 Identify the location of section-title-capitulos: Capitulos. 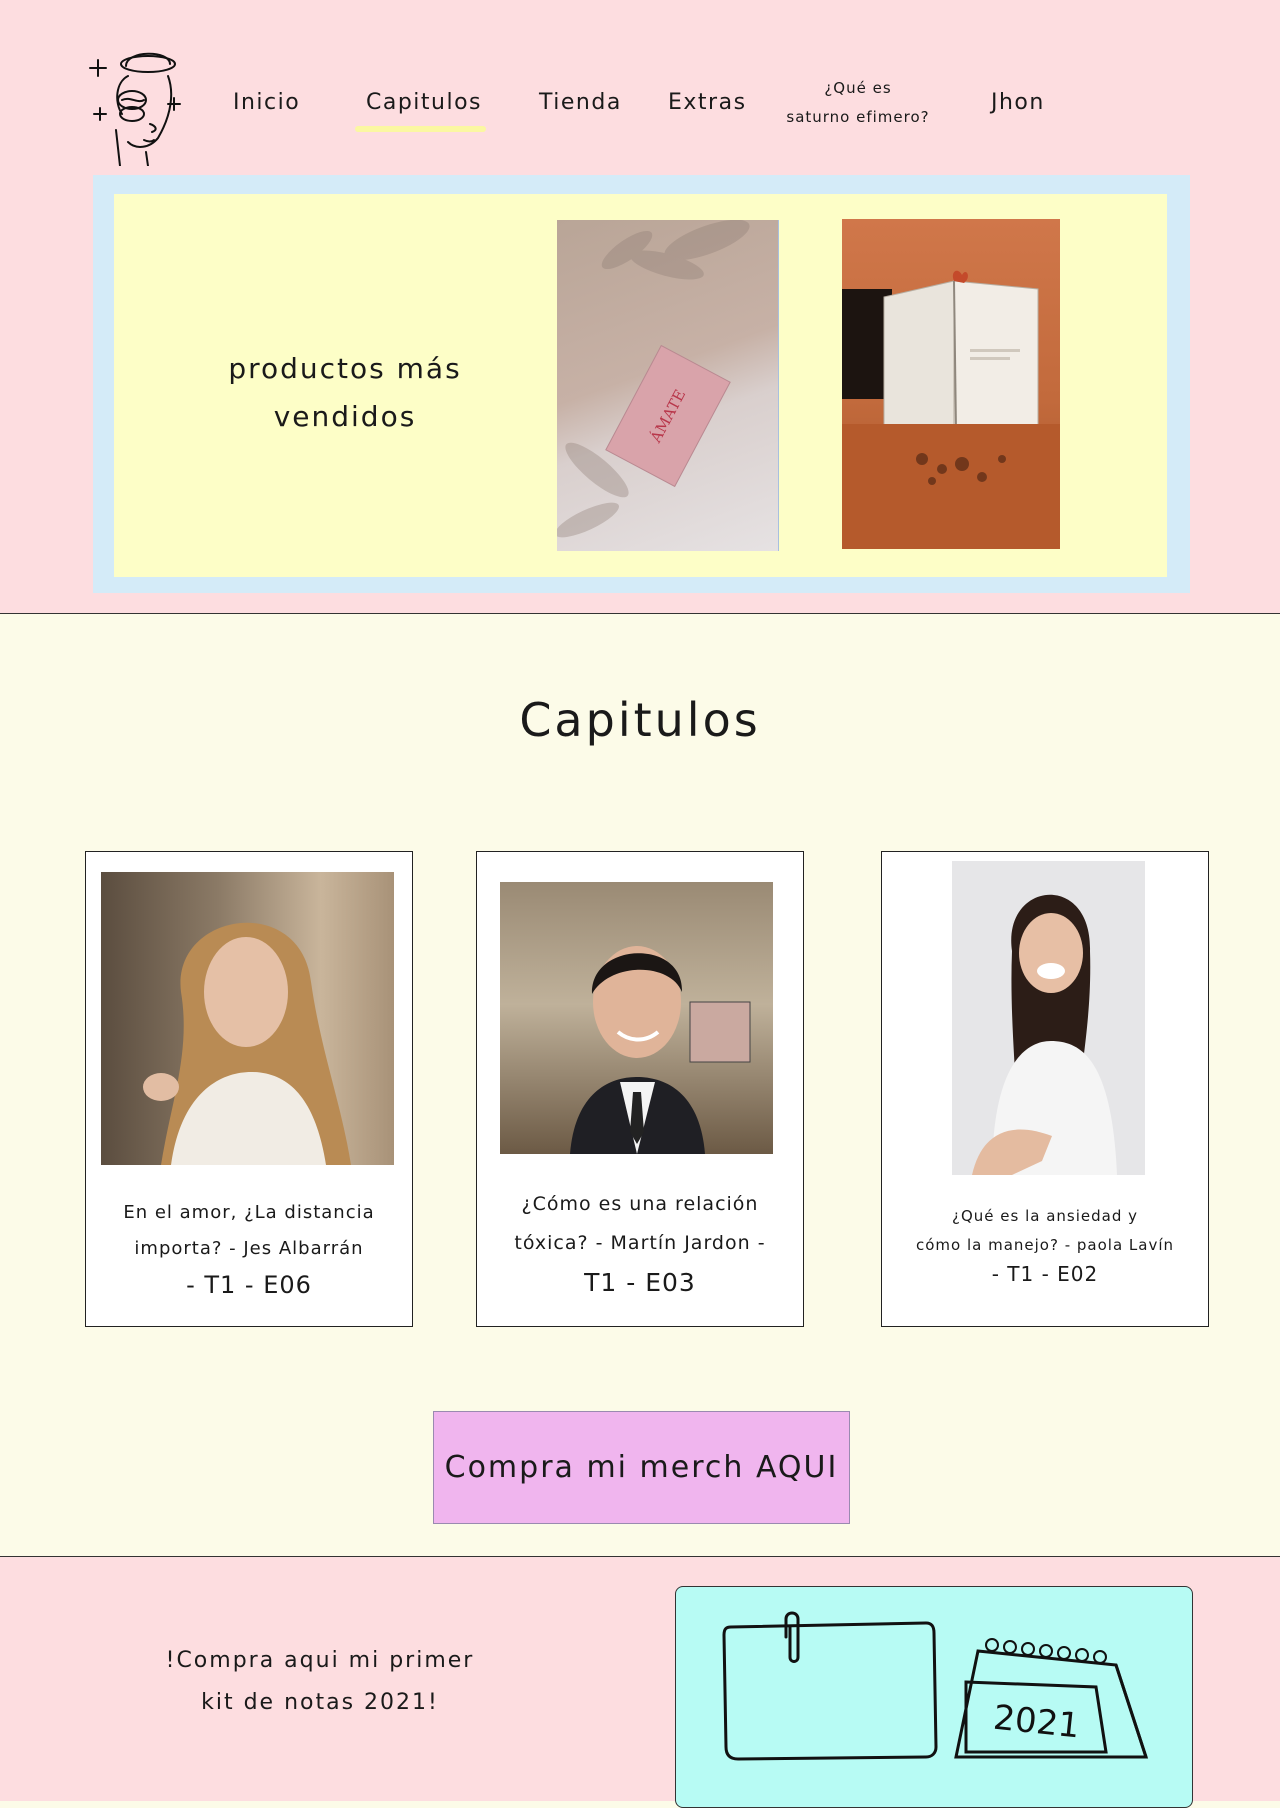
(640, 720).